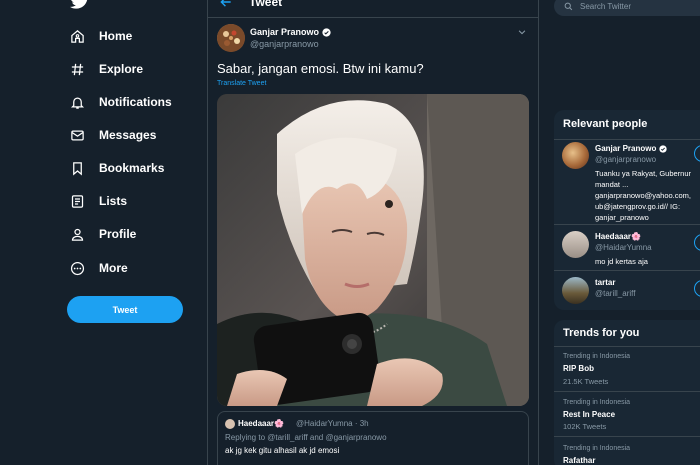 The width and height of the screenshot is (700, 465). I want to click on compose-tweet-button: Tweet, so click(125, 309).